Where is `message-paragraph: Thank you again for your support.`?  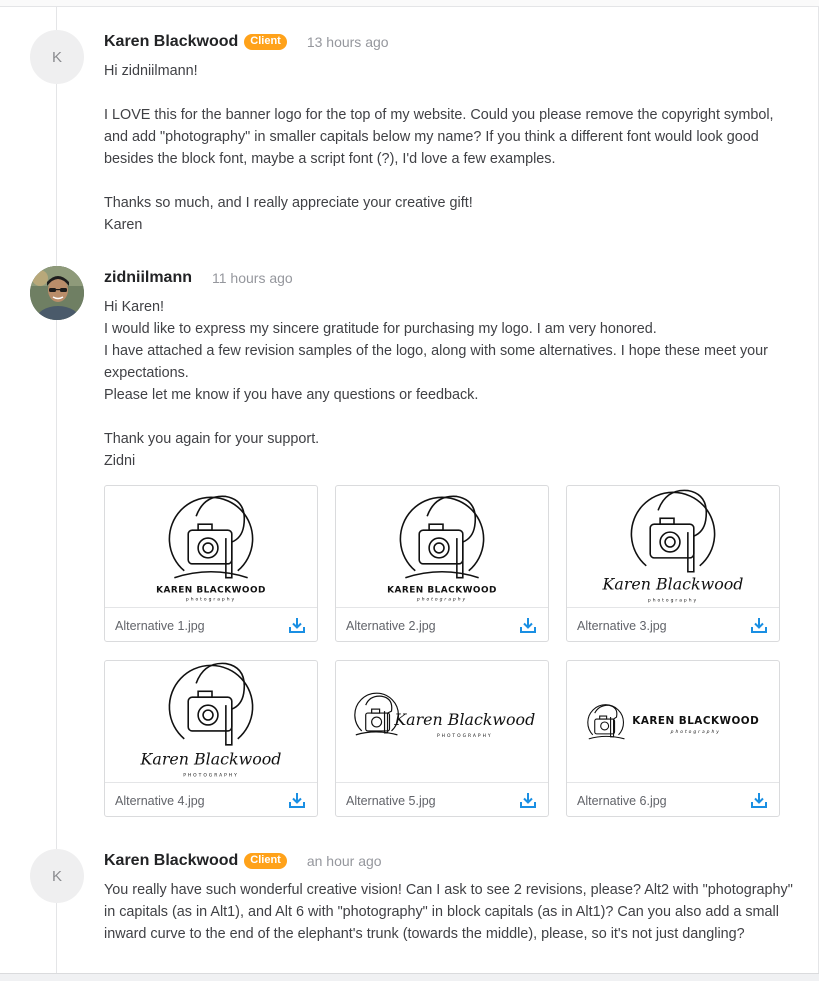 message-paragraph: Thank you again for your support. is located at coordinates (212, 439).